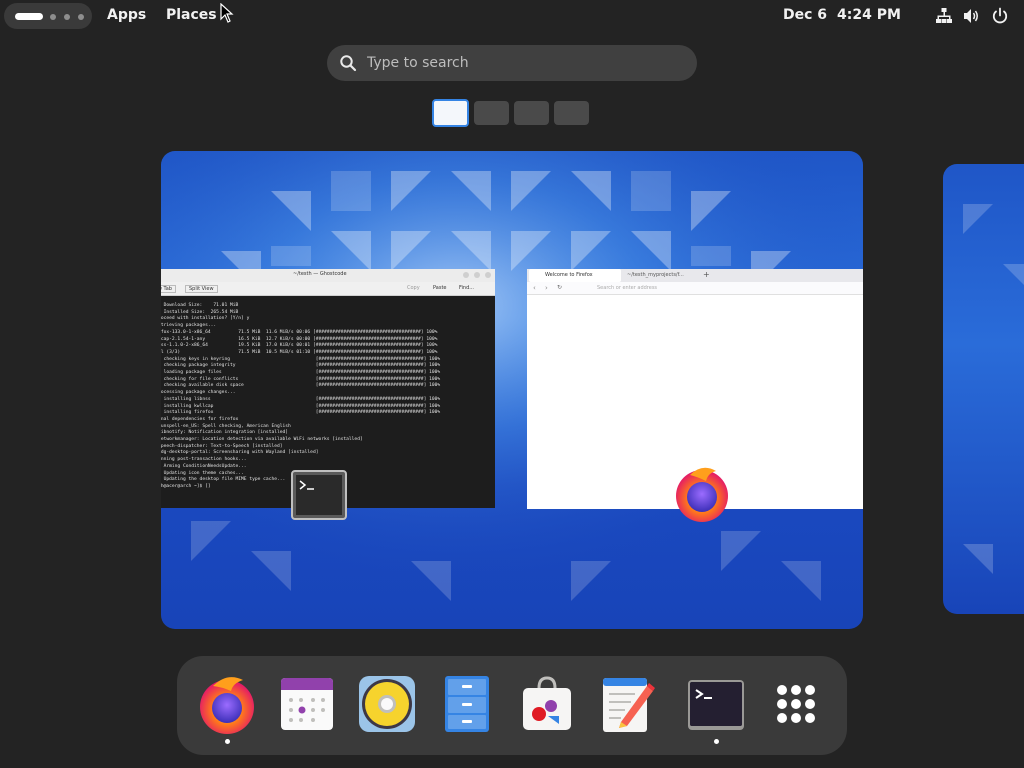  Describe the element at coordinates (201, 305) in the screenshot. I see `terminal-line: Total Download Size: 71.01 MiB` at that location.